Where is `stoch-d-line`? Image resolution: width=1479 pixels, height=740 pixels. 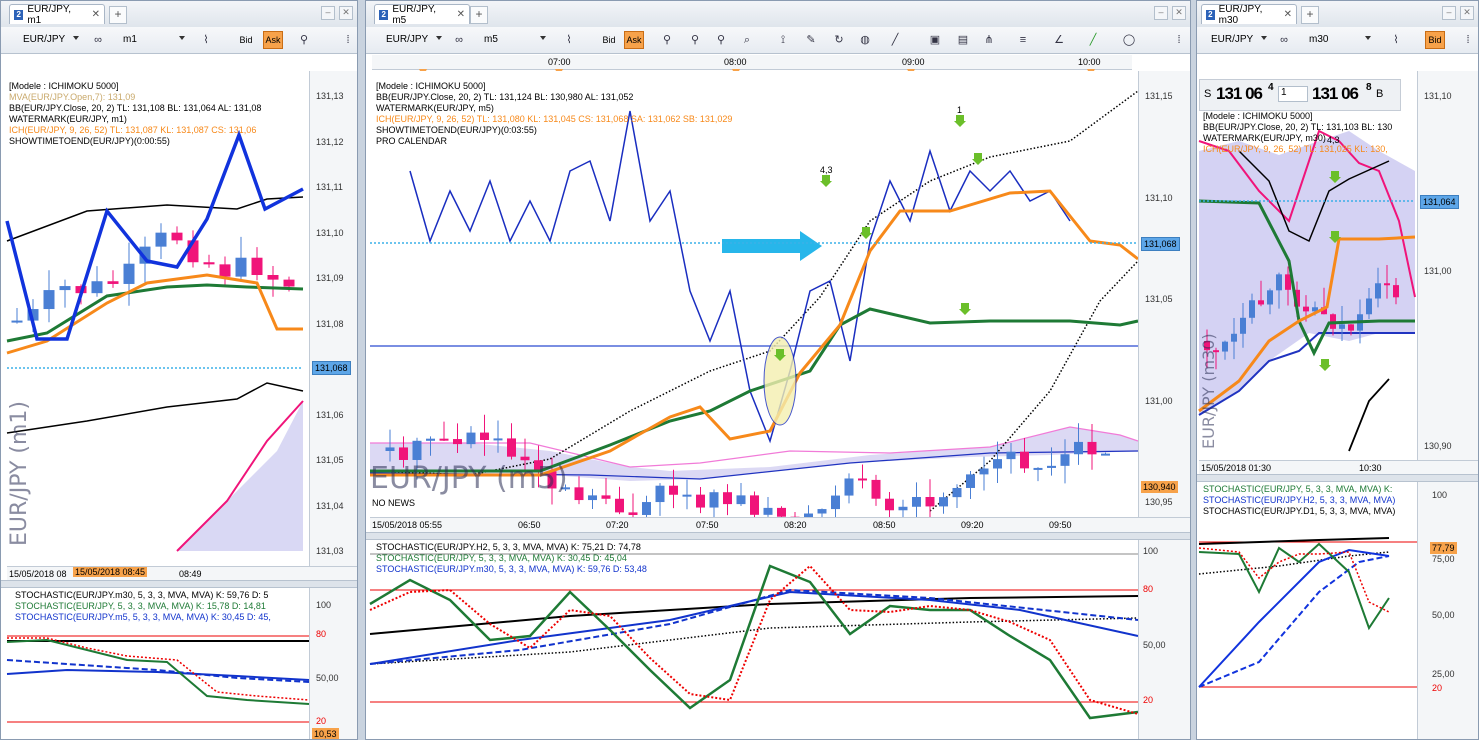
stoch-d-line is located at coordinates (158, 669).